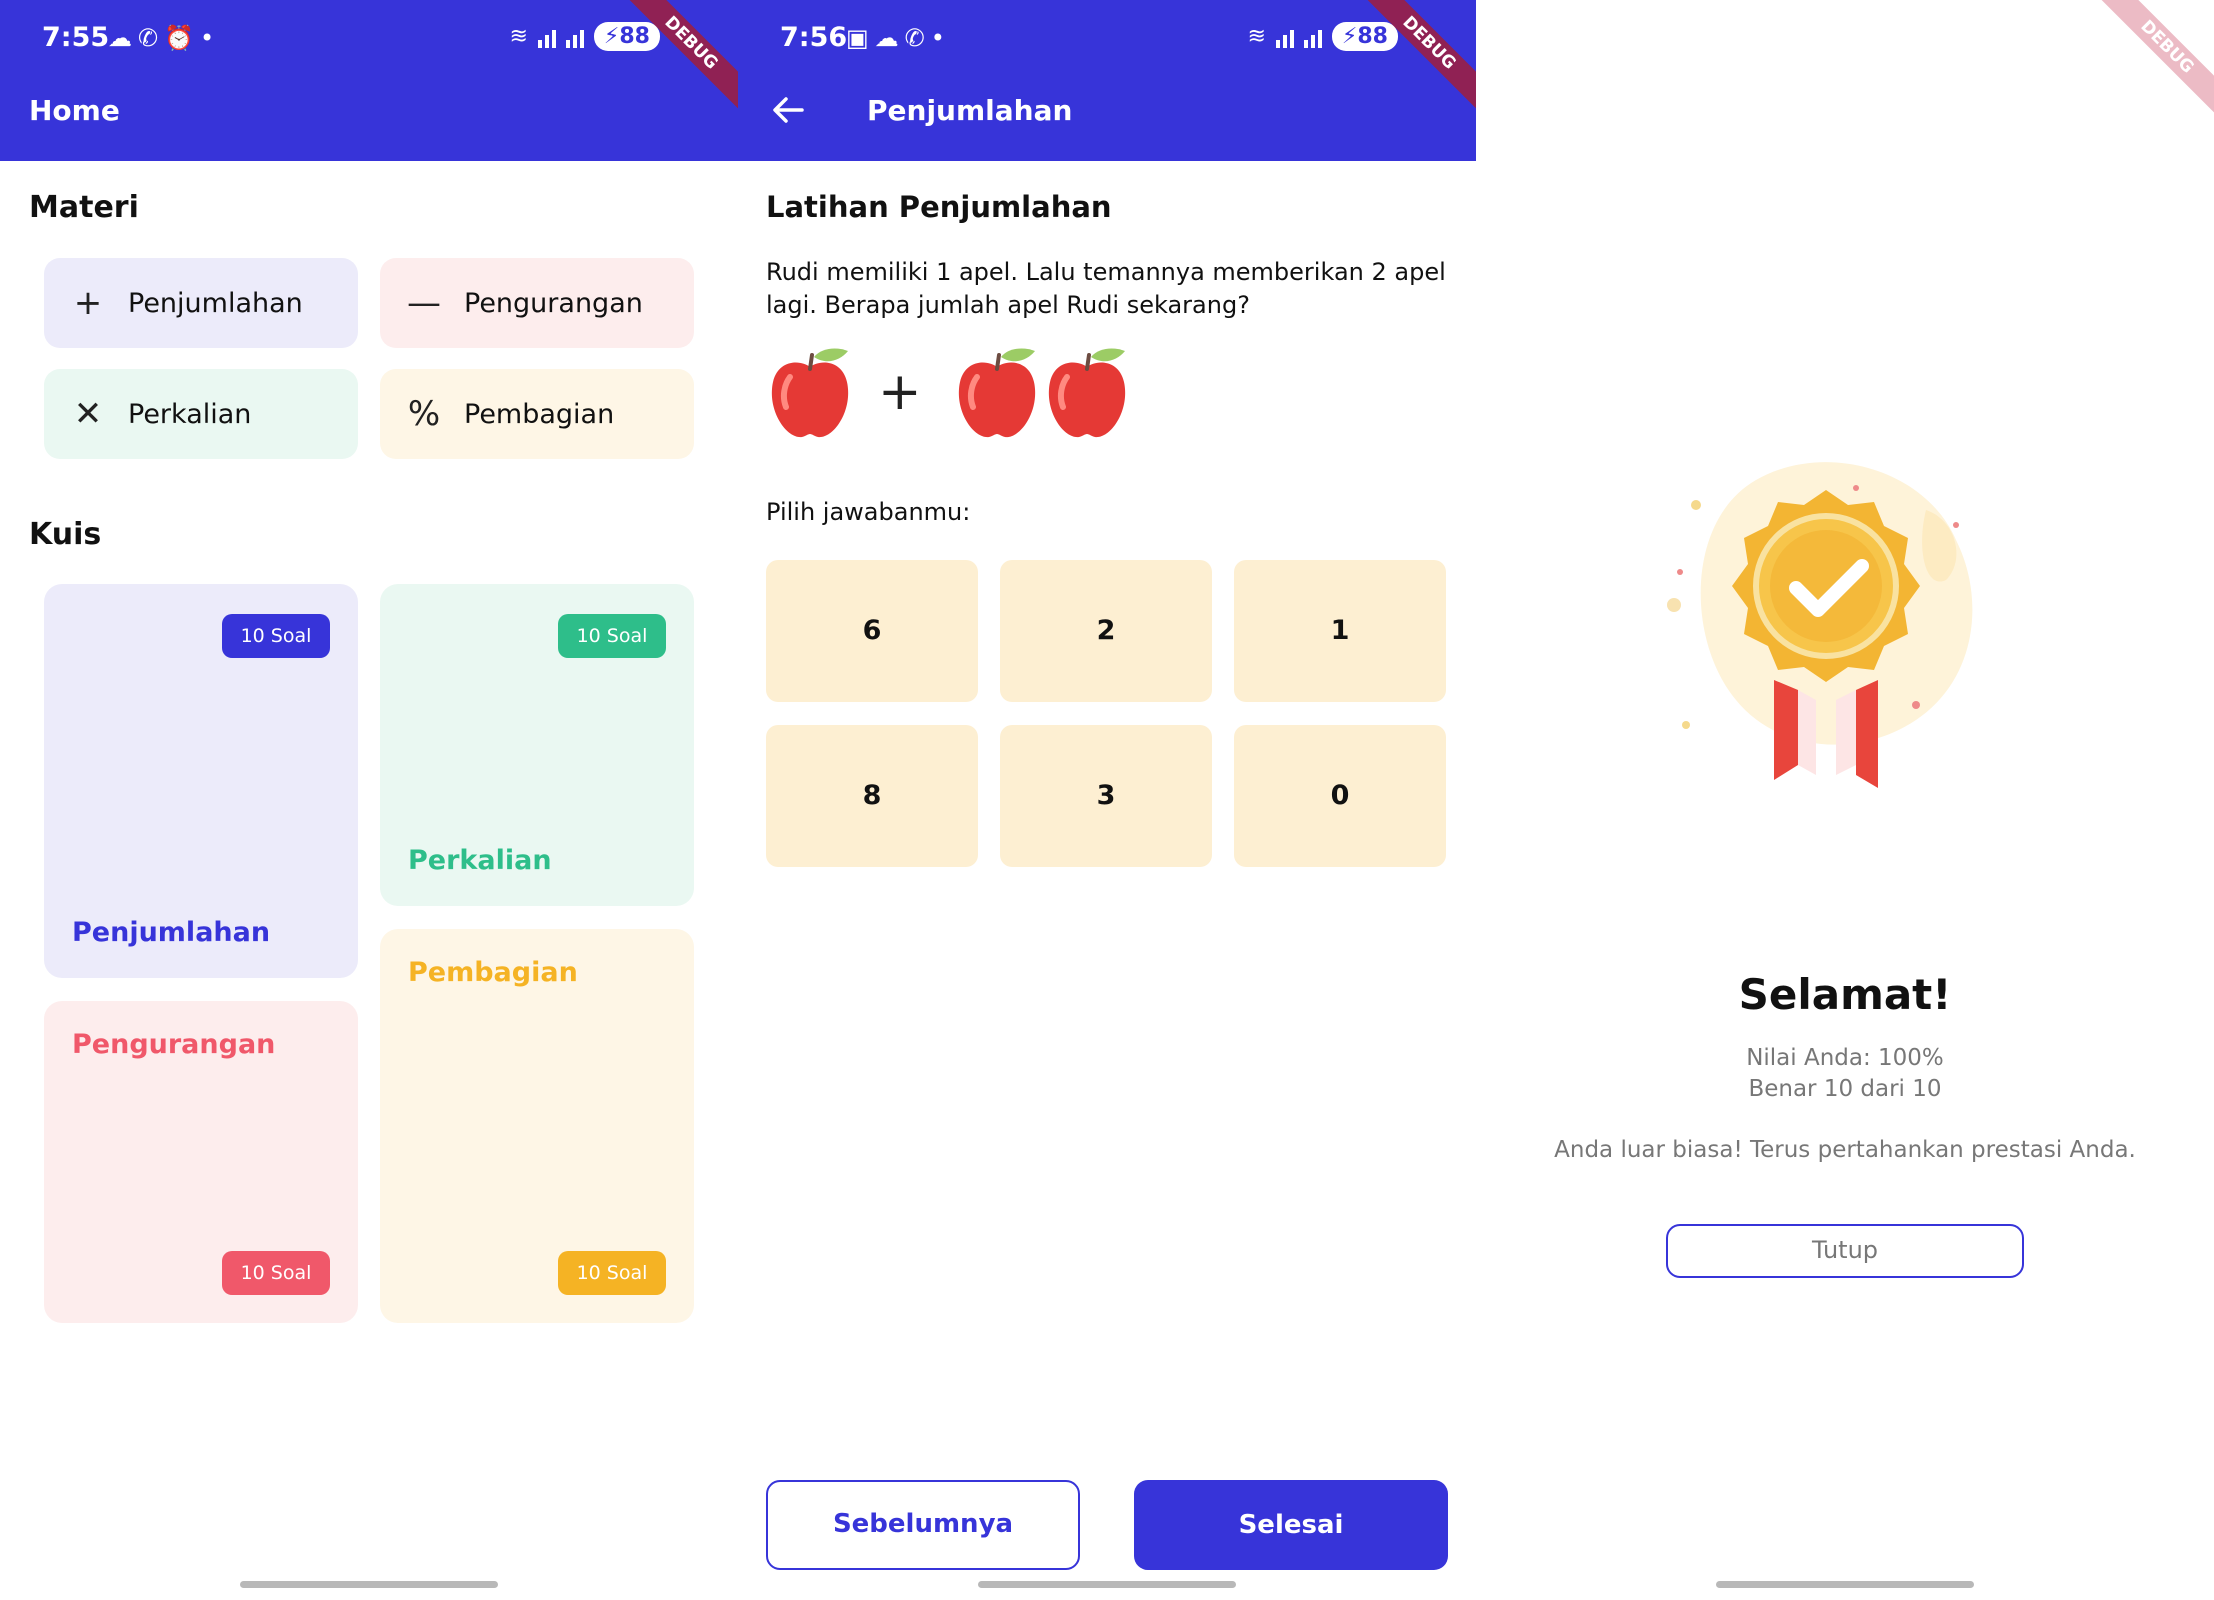 This screenshot has height=1600, width=2214. Describe the element at coordinates (424, 303) in the screenshot. I see `minus-icon: —` at that location.